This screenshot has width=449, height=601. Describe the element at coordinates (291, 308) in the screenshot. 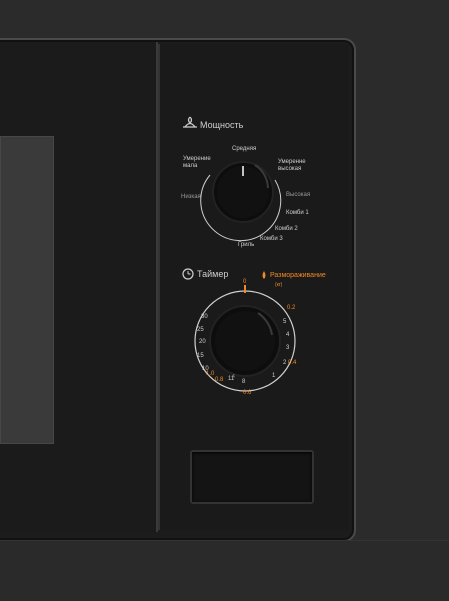

I see `defrost-tick-0.2: 0.2` at that location.